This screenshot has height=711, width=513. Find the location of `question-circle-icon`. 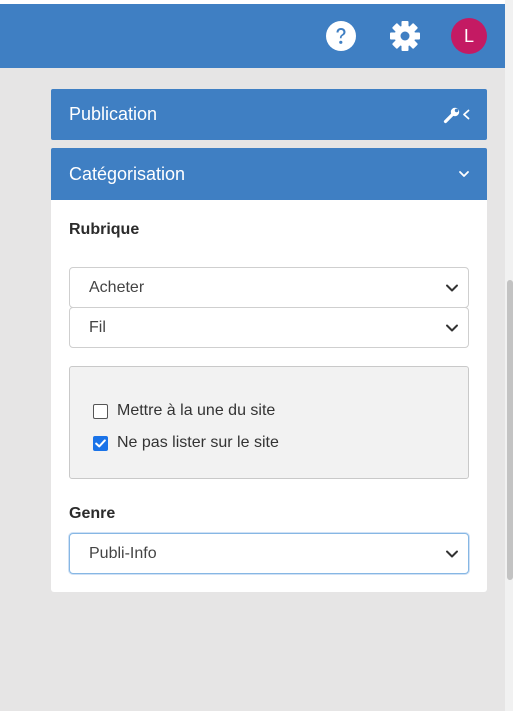

question-circle-icon is located at coordinates (341, 36).